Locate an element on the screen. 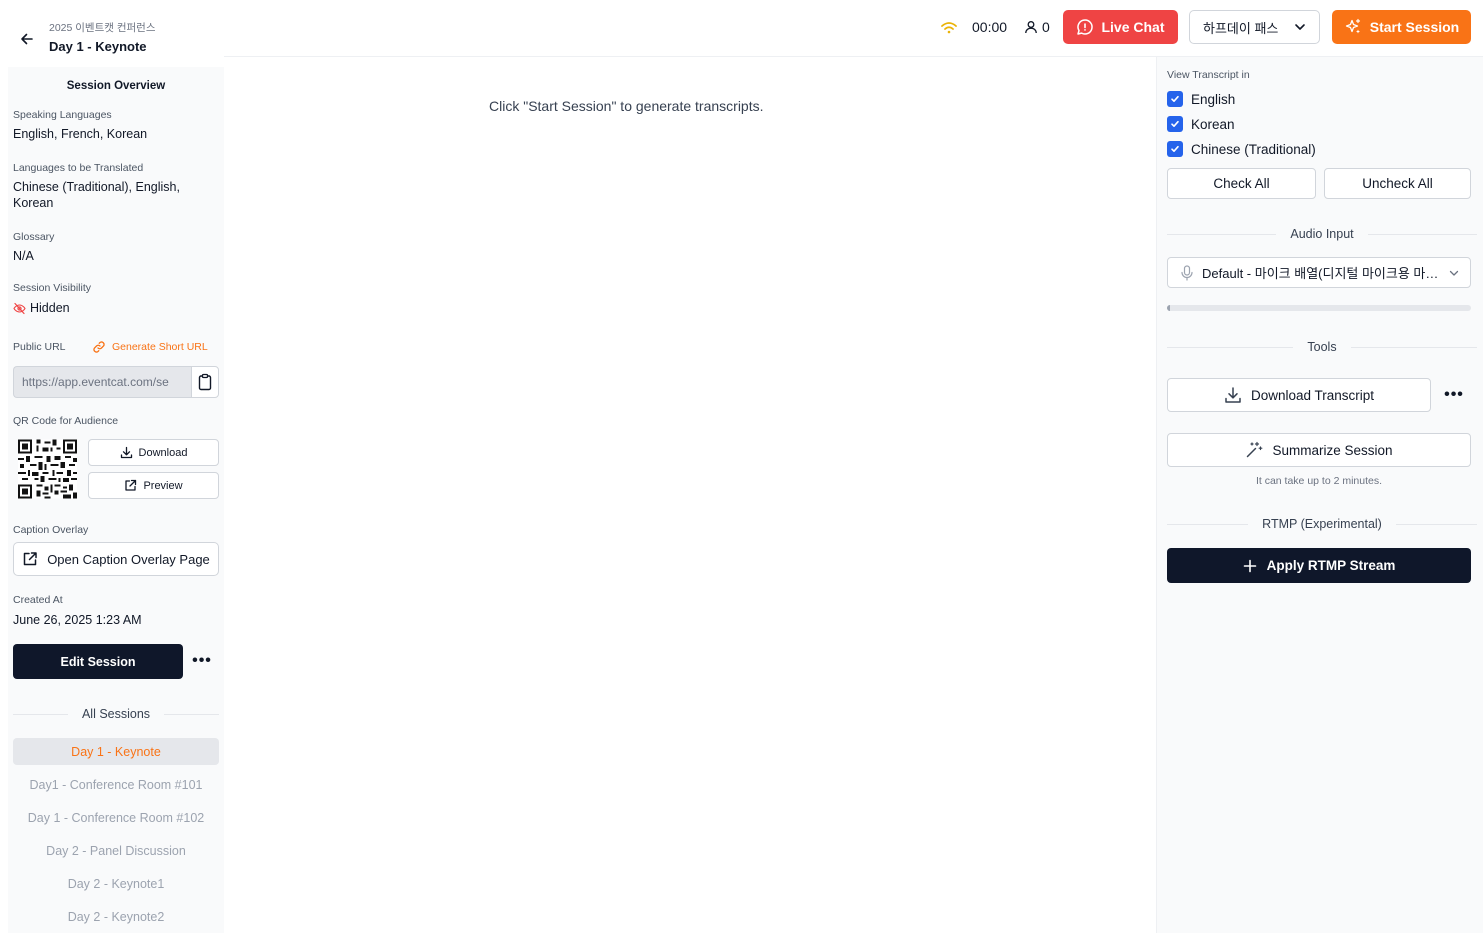  qr-download-label: Download is located at coordinates (163, 452).